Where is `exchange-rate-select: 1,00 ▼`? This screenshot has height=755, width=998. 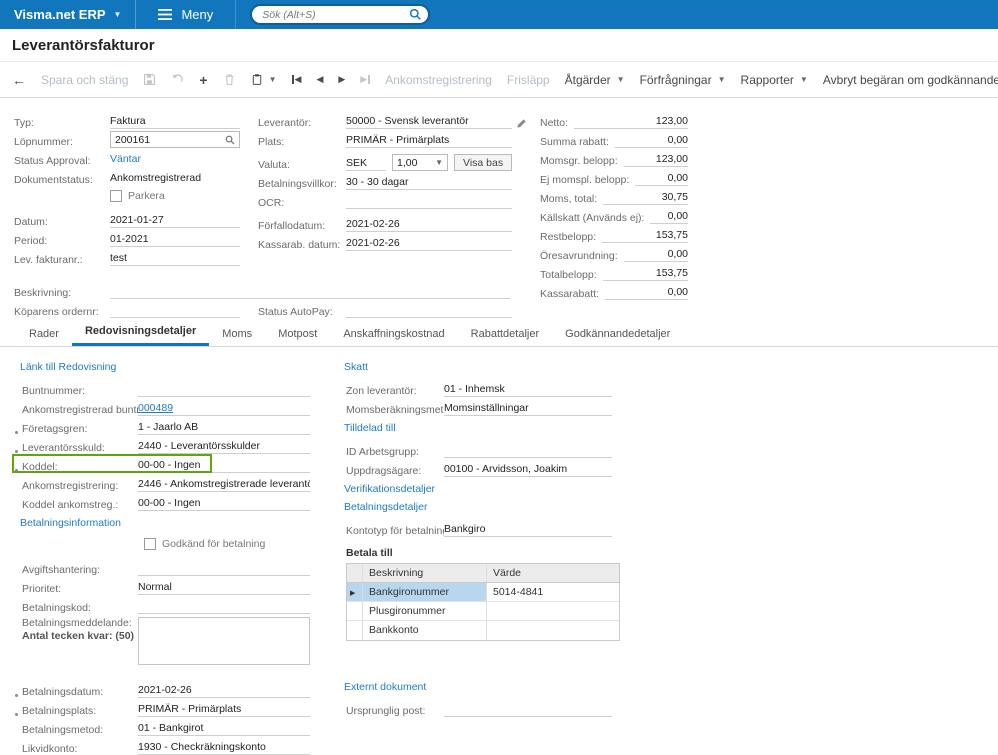
exchange-rate-select: 1,00 ▼ is located at coordinates (420, 162).